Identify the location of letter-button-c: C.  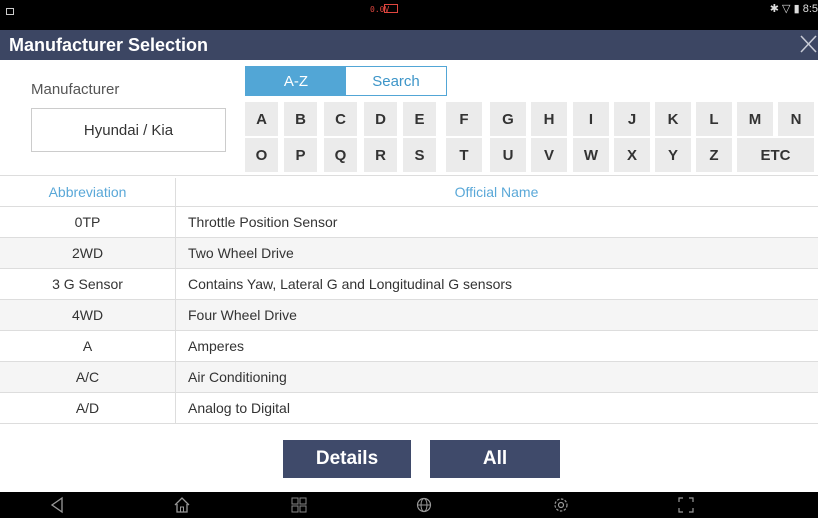
(340, 119).